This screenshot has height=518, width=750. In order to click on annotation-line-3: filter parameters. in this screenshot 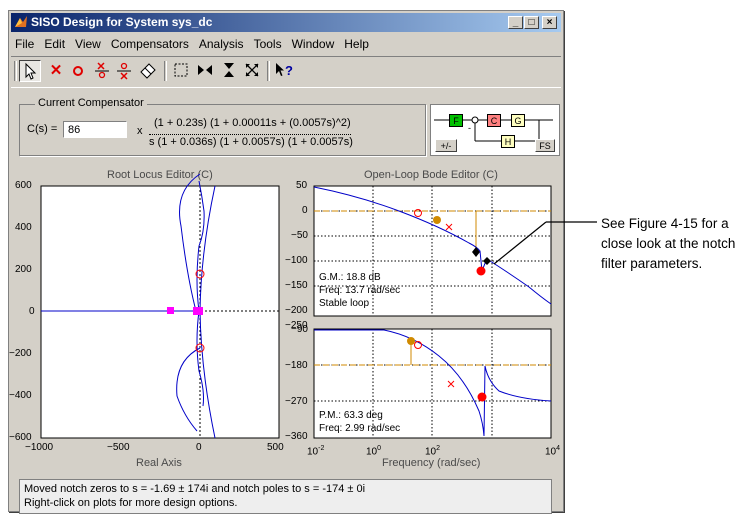, I will do `click(652, 263)`.